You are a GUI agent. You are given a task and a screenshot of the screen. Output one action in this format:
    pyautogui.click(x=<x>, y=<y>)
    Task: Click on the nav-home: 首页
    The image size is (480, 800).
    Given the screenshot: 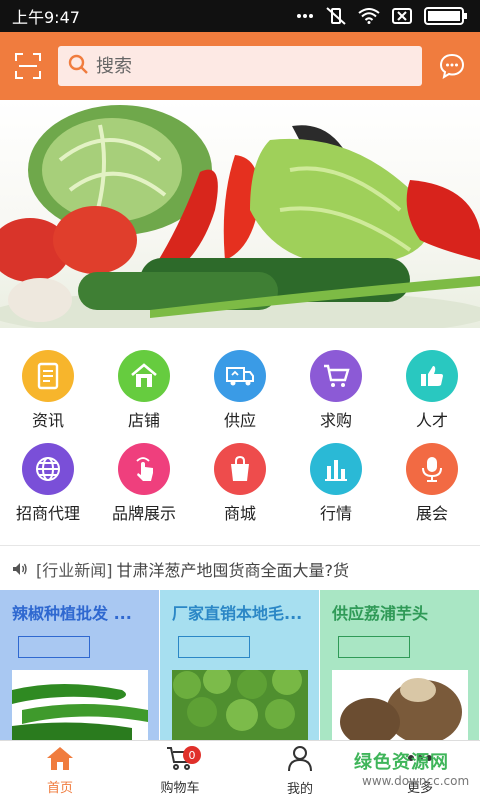 What is the action you would take?
    pyautogui.click(x=60, y=770)
    